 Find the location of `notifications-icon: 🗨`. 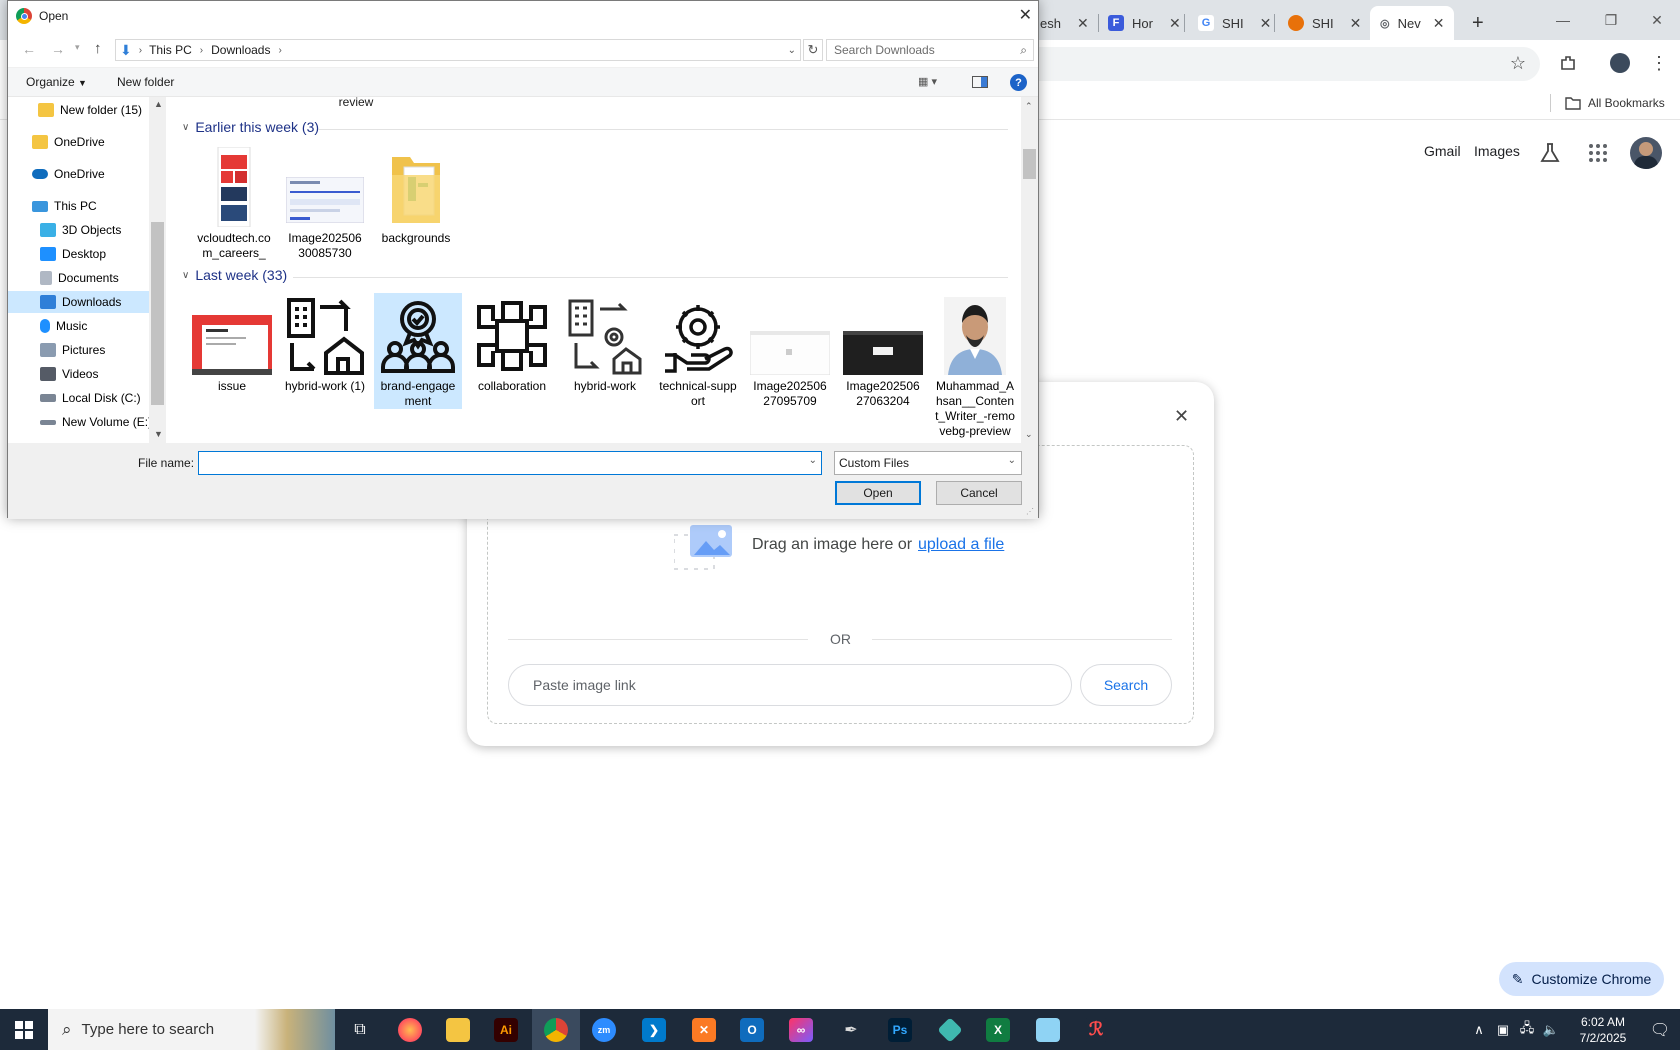

notifications-icon: 🗨 is located at coordinates (1660, 1029).